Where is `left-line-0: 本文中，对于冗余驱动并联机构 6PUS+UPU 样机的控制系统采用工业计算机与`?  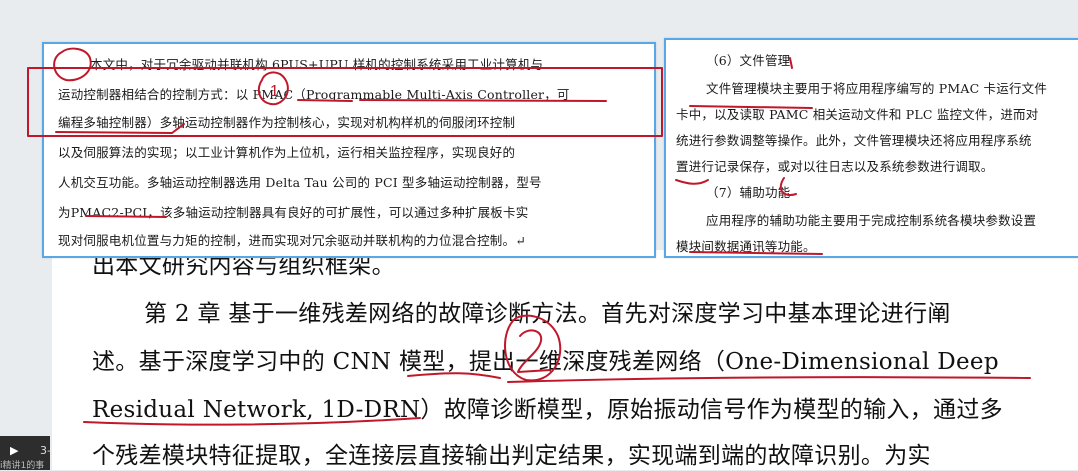 left-line-0: 本文中，对于冗余驱动并联机构 6PUS+UPU 样机的控制系统采用工业计算机与 is located at coordinates (317, 64).